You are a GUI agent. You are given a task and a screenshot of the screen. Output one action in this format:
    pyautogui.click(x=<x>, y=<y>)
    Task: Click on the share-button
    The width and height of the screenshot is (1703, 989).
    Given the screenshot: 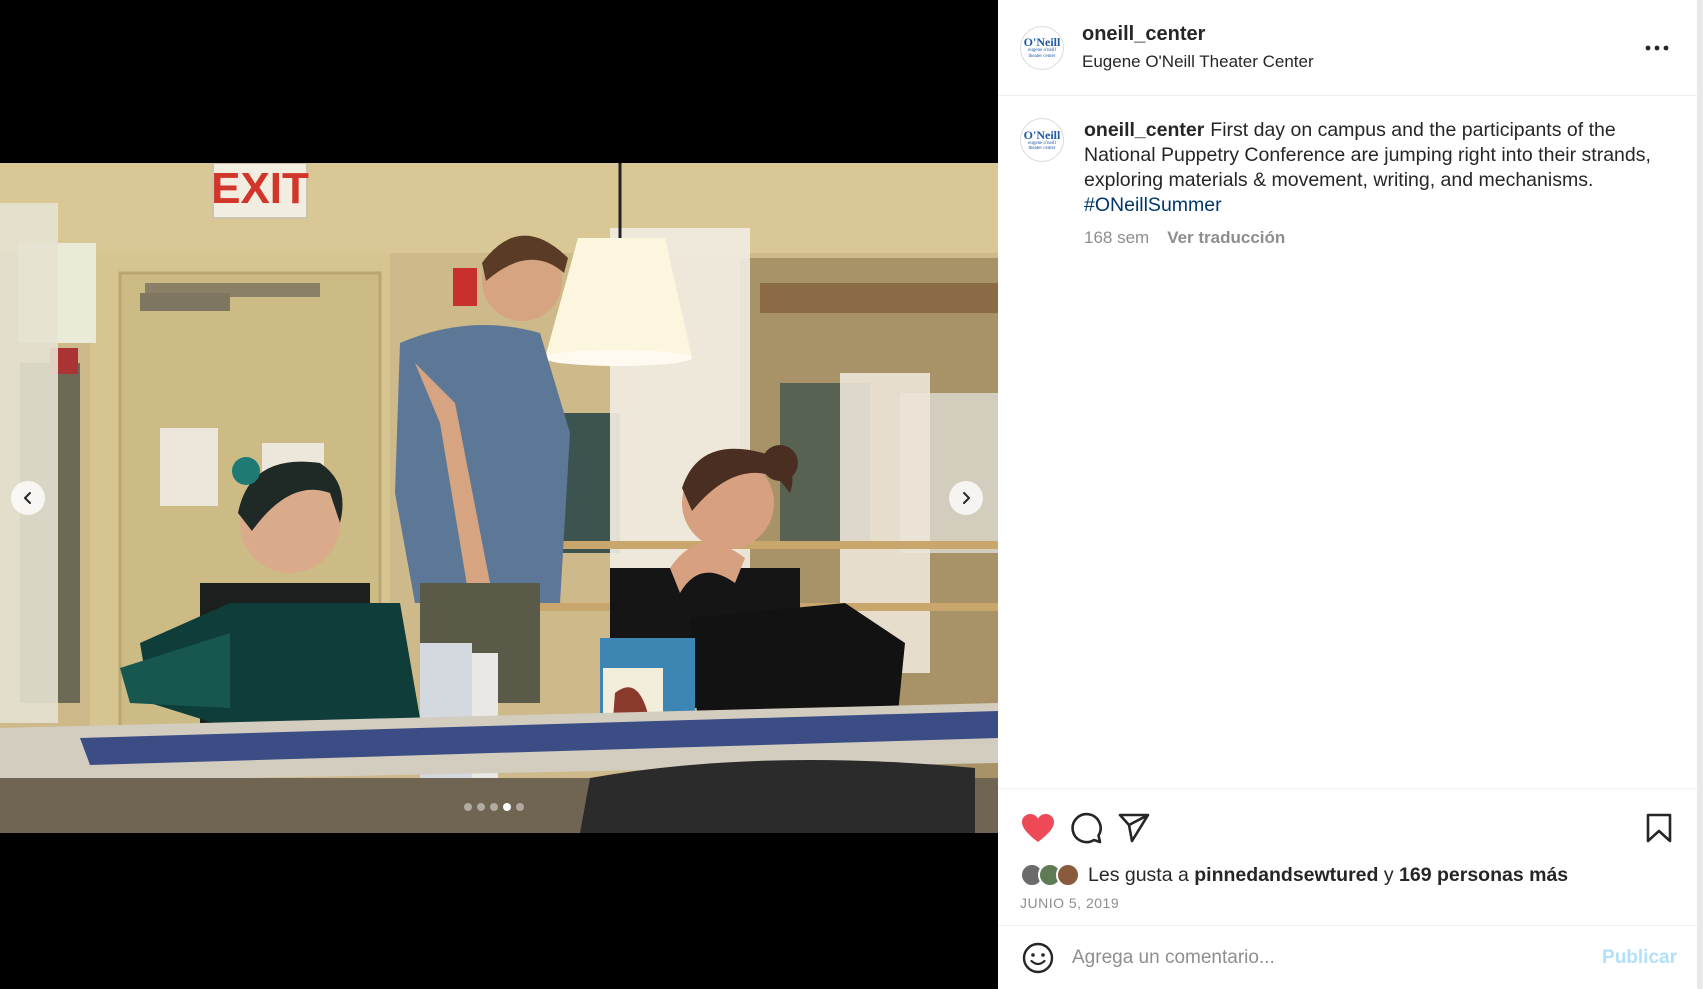 What is the action you would take?
    pyautogui.click(x=1134, y=828)
    